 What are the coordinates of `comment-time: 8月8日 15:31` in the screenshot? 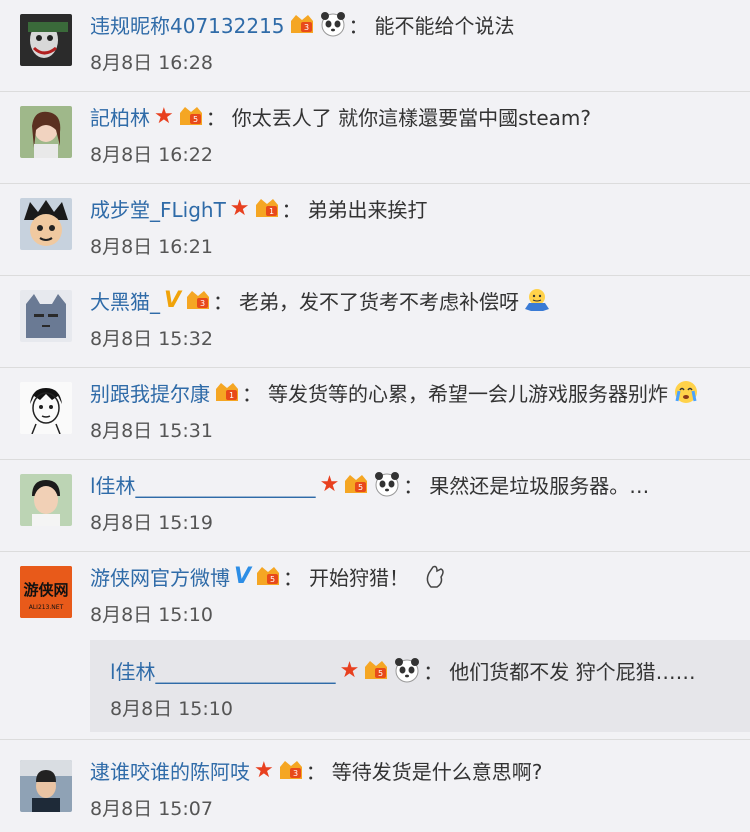 It's located at (151, 431).